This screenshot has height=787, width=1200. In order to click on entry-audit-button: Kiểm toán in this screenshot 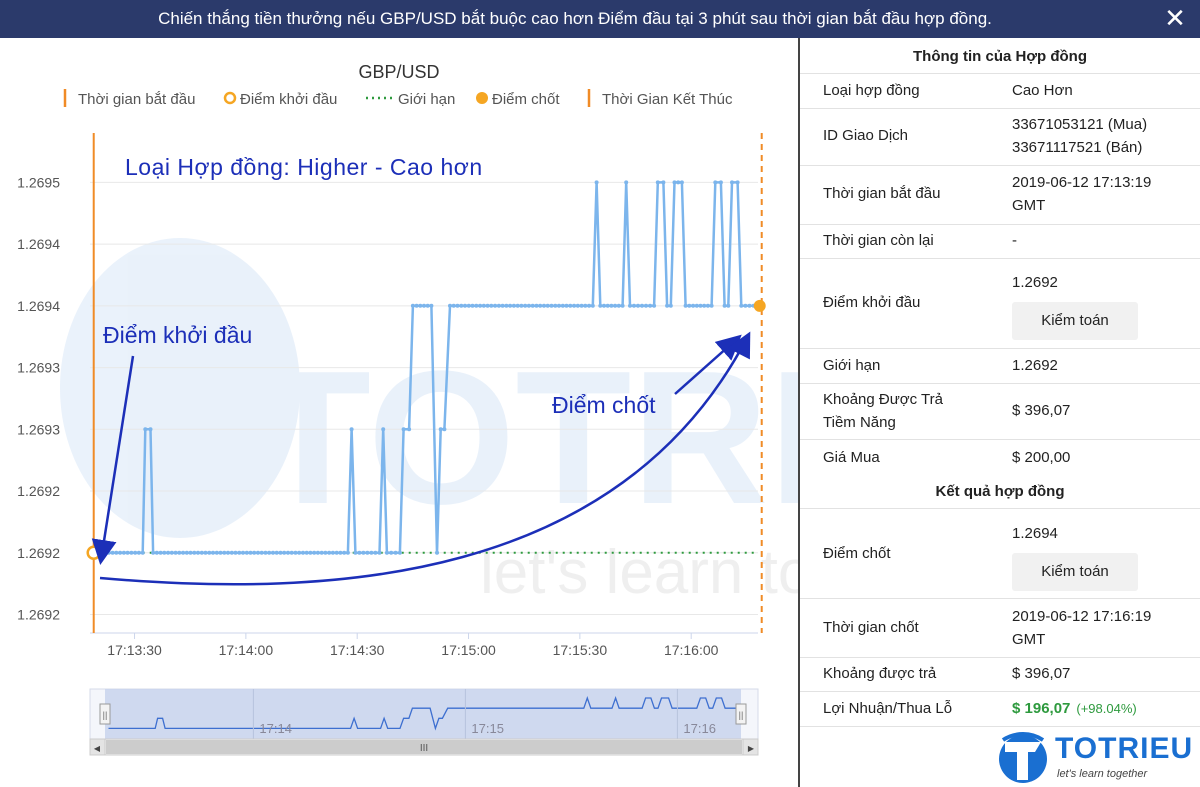, I will do `click(1075, 321)`.